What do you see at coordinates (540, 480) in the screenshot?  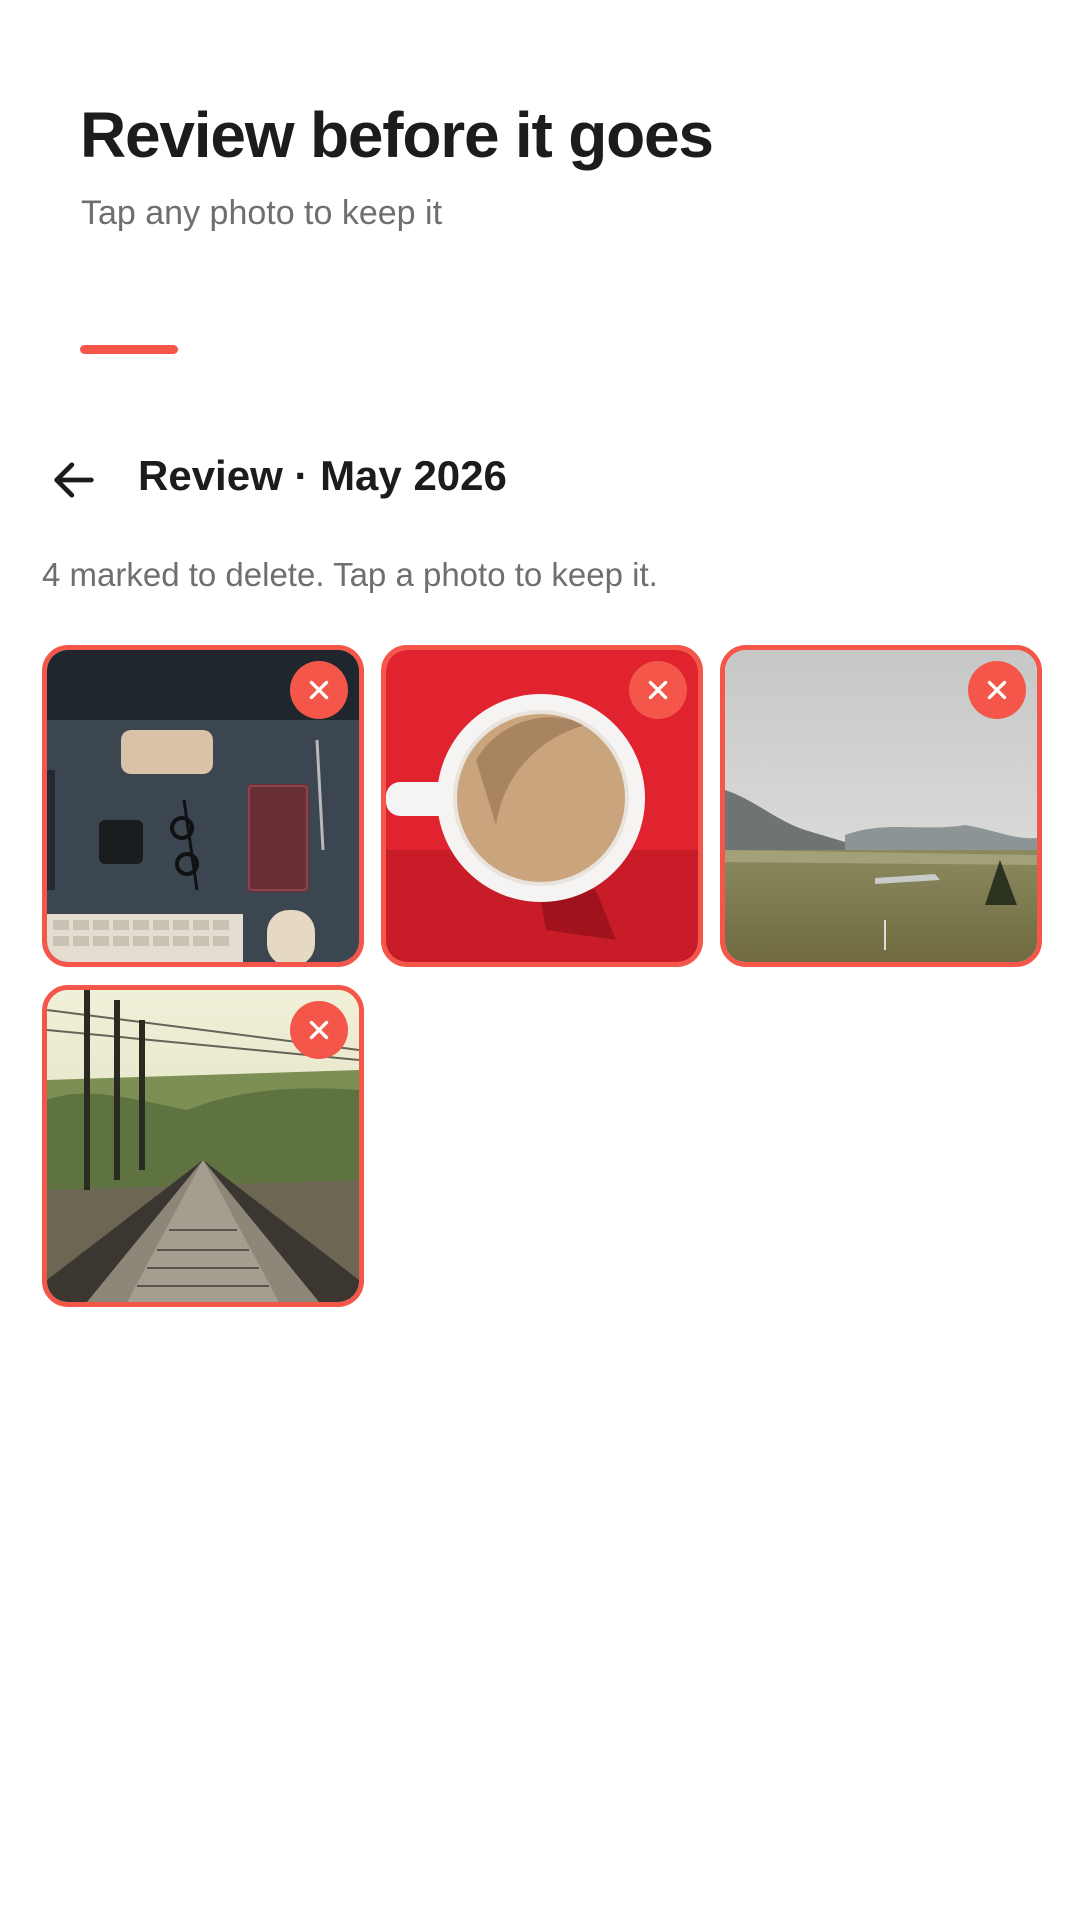 I see `nav-bar: Review · May 2026` at bounding box center [540, 480].